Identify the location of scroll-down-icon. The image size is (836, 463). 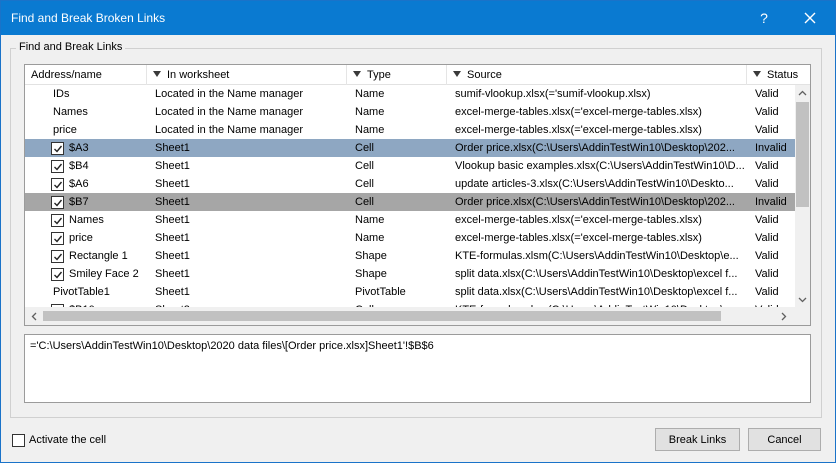
(802, 299).